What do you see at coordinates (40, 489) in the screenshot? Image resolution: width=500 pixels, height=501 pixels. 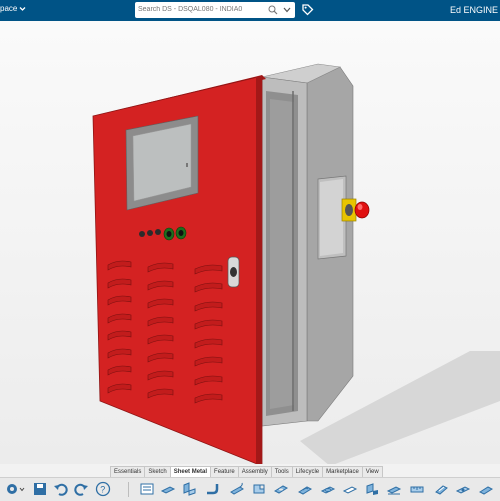 I see `save-icon` at bounding box center [40, 489].